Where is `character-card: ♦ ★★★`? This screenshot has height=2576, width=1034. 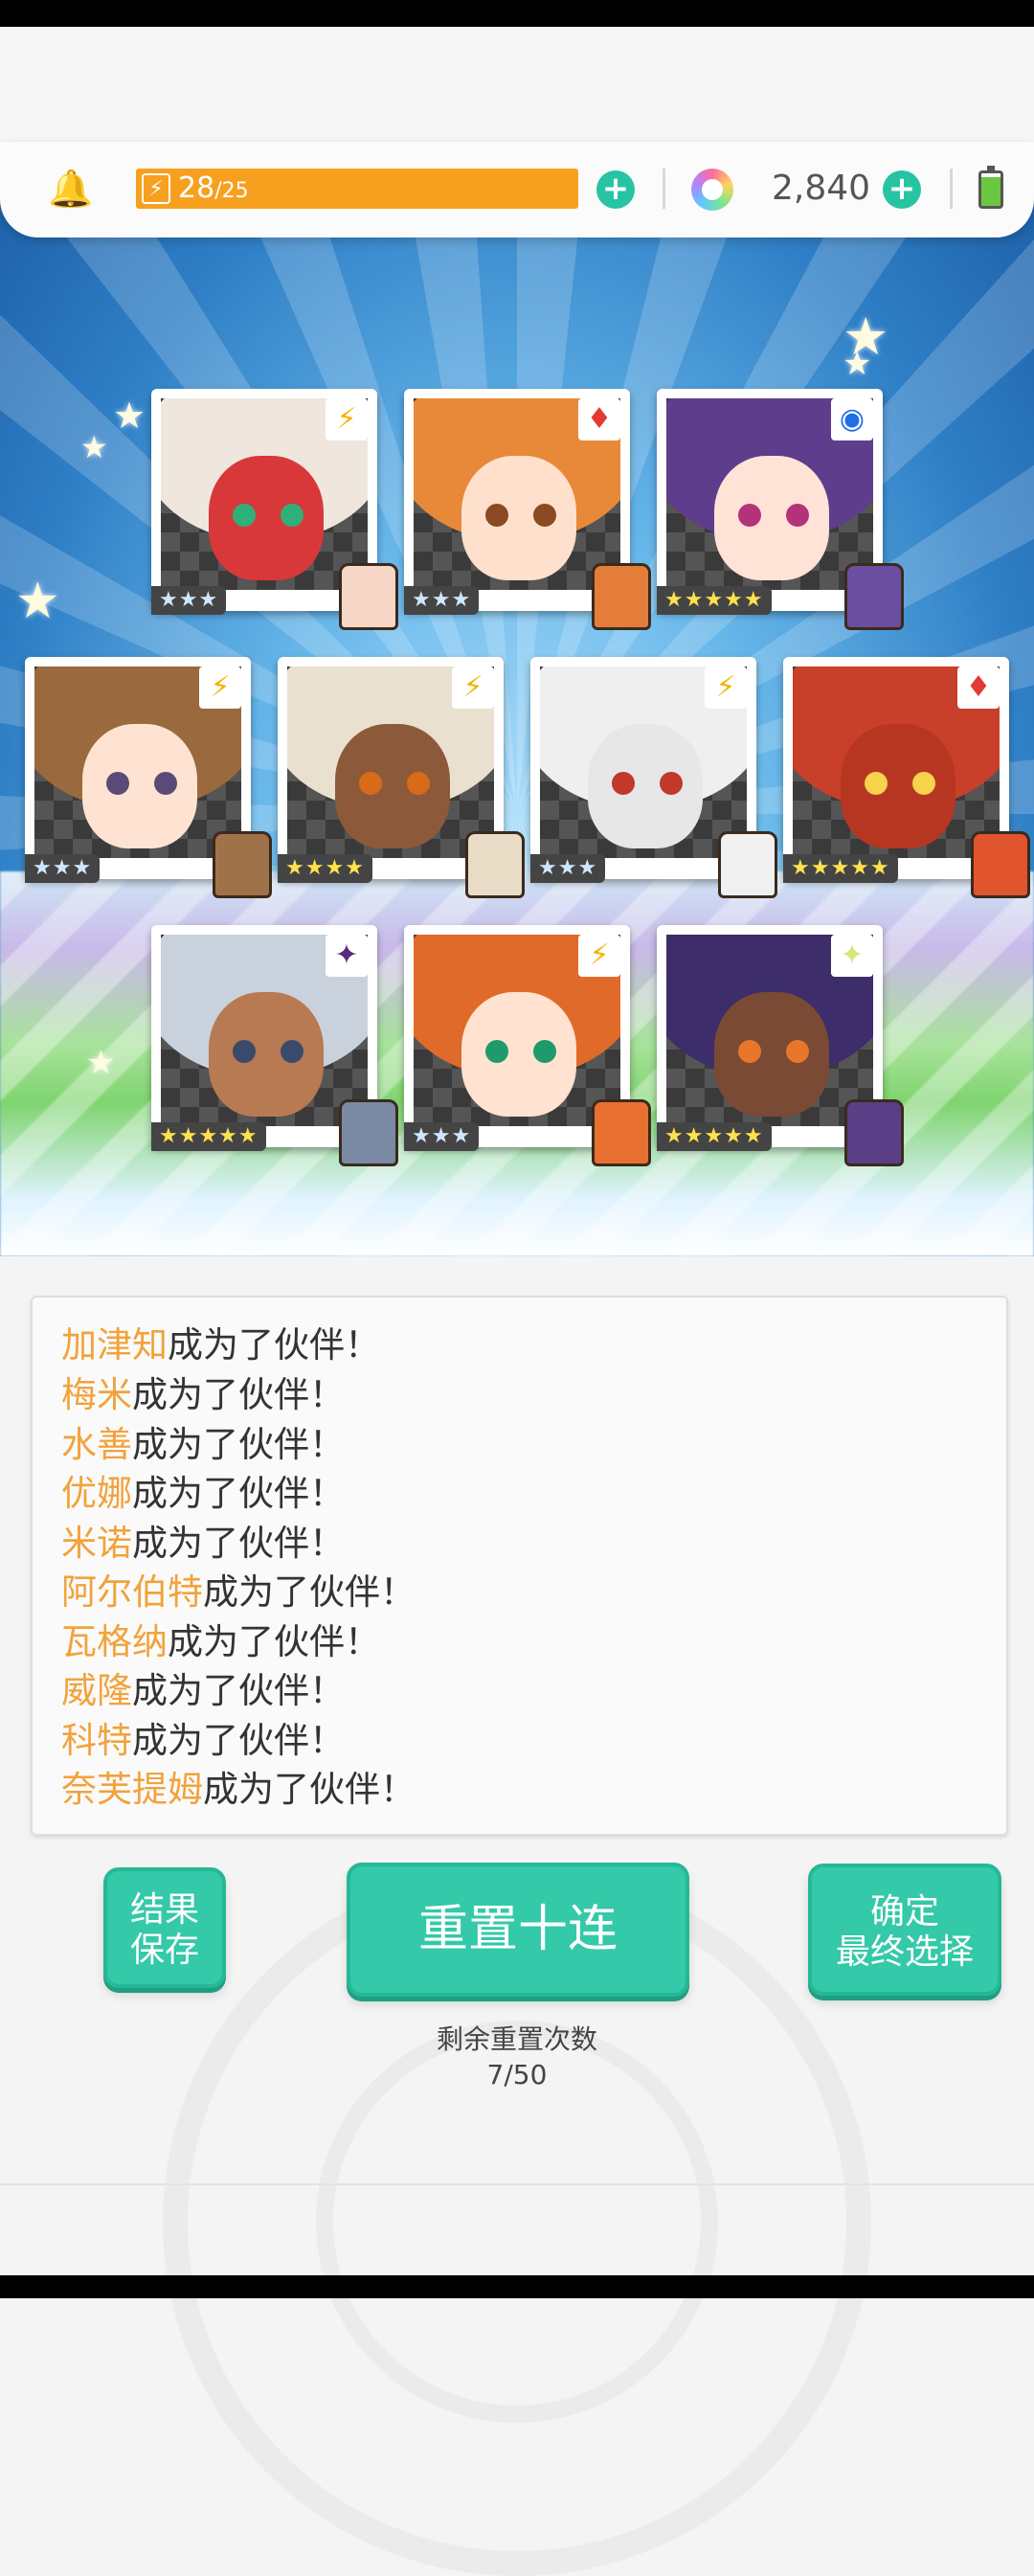 character-card: ♦ ★★★ is located at coordinates (527, 510).